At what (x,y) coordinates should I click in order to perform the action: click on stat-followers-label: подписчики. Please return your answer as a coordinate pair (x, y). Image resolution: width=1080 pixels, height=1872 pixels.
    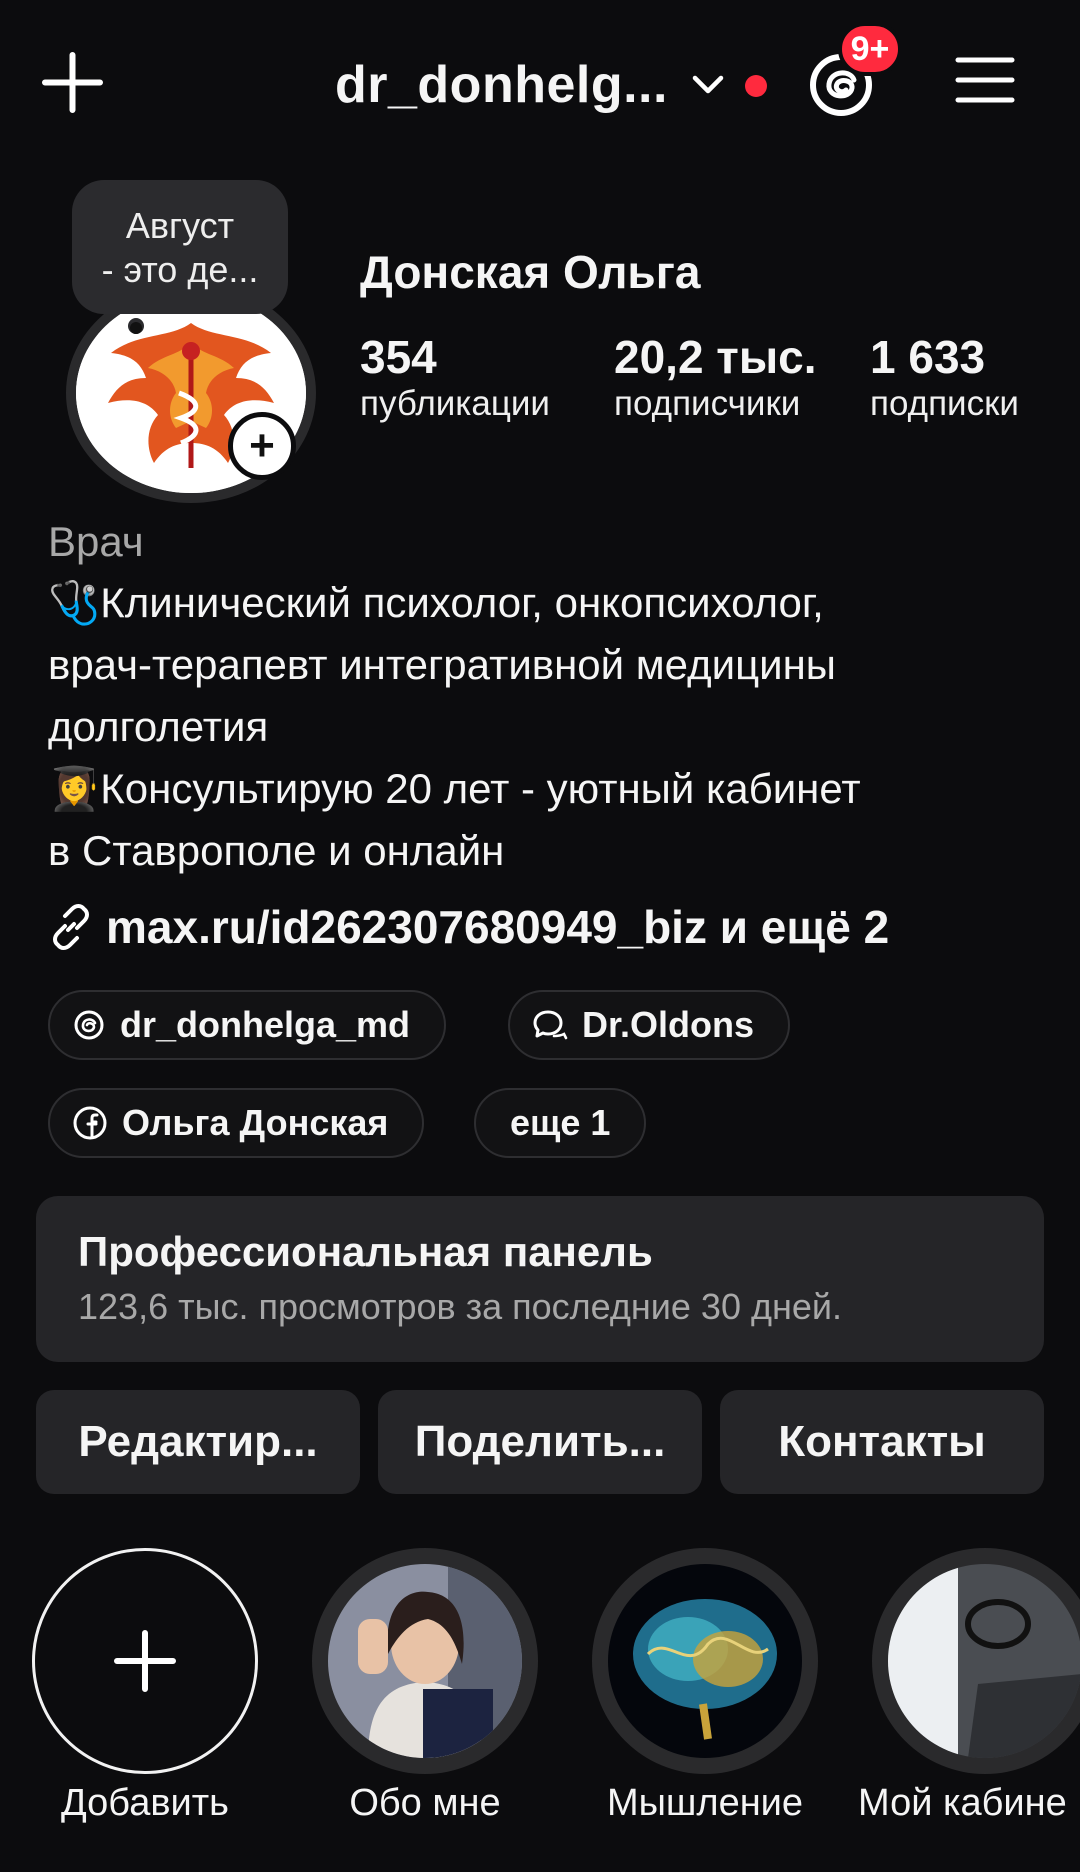
    Looking at the image, I should click on (707, 403).